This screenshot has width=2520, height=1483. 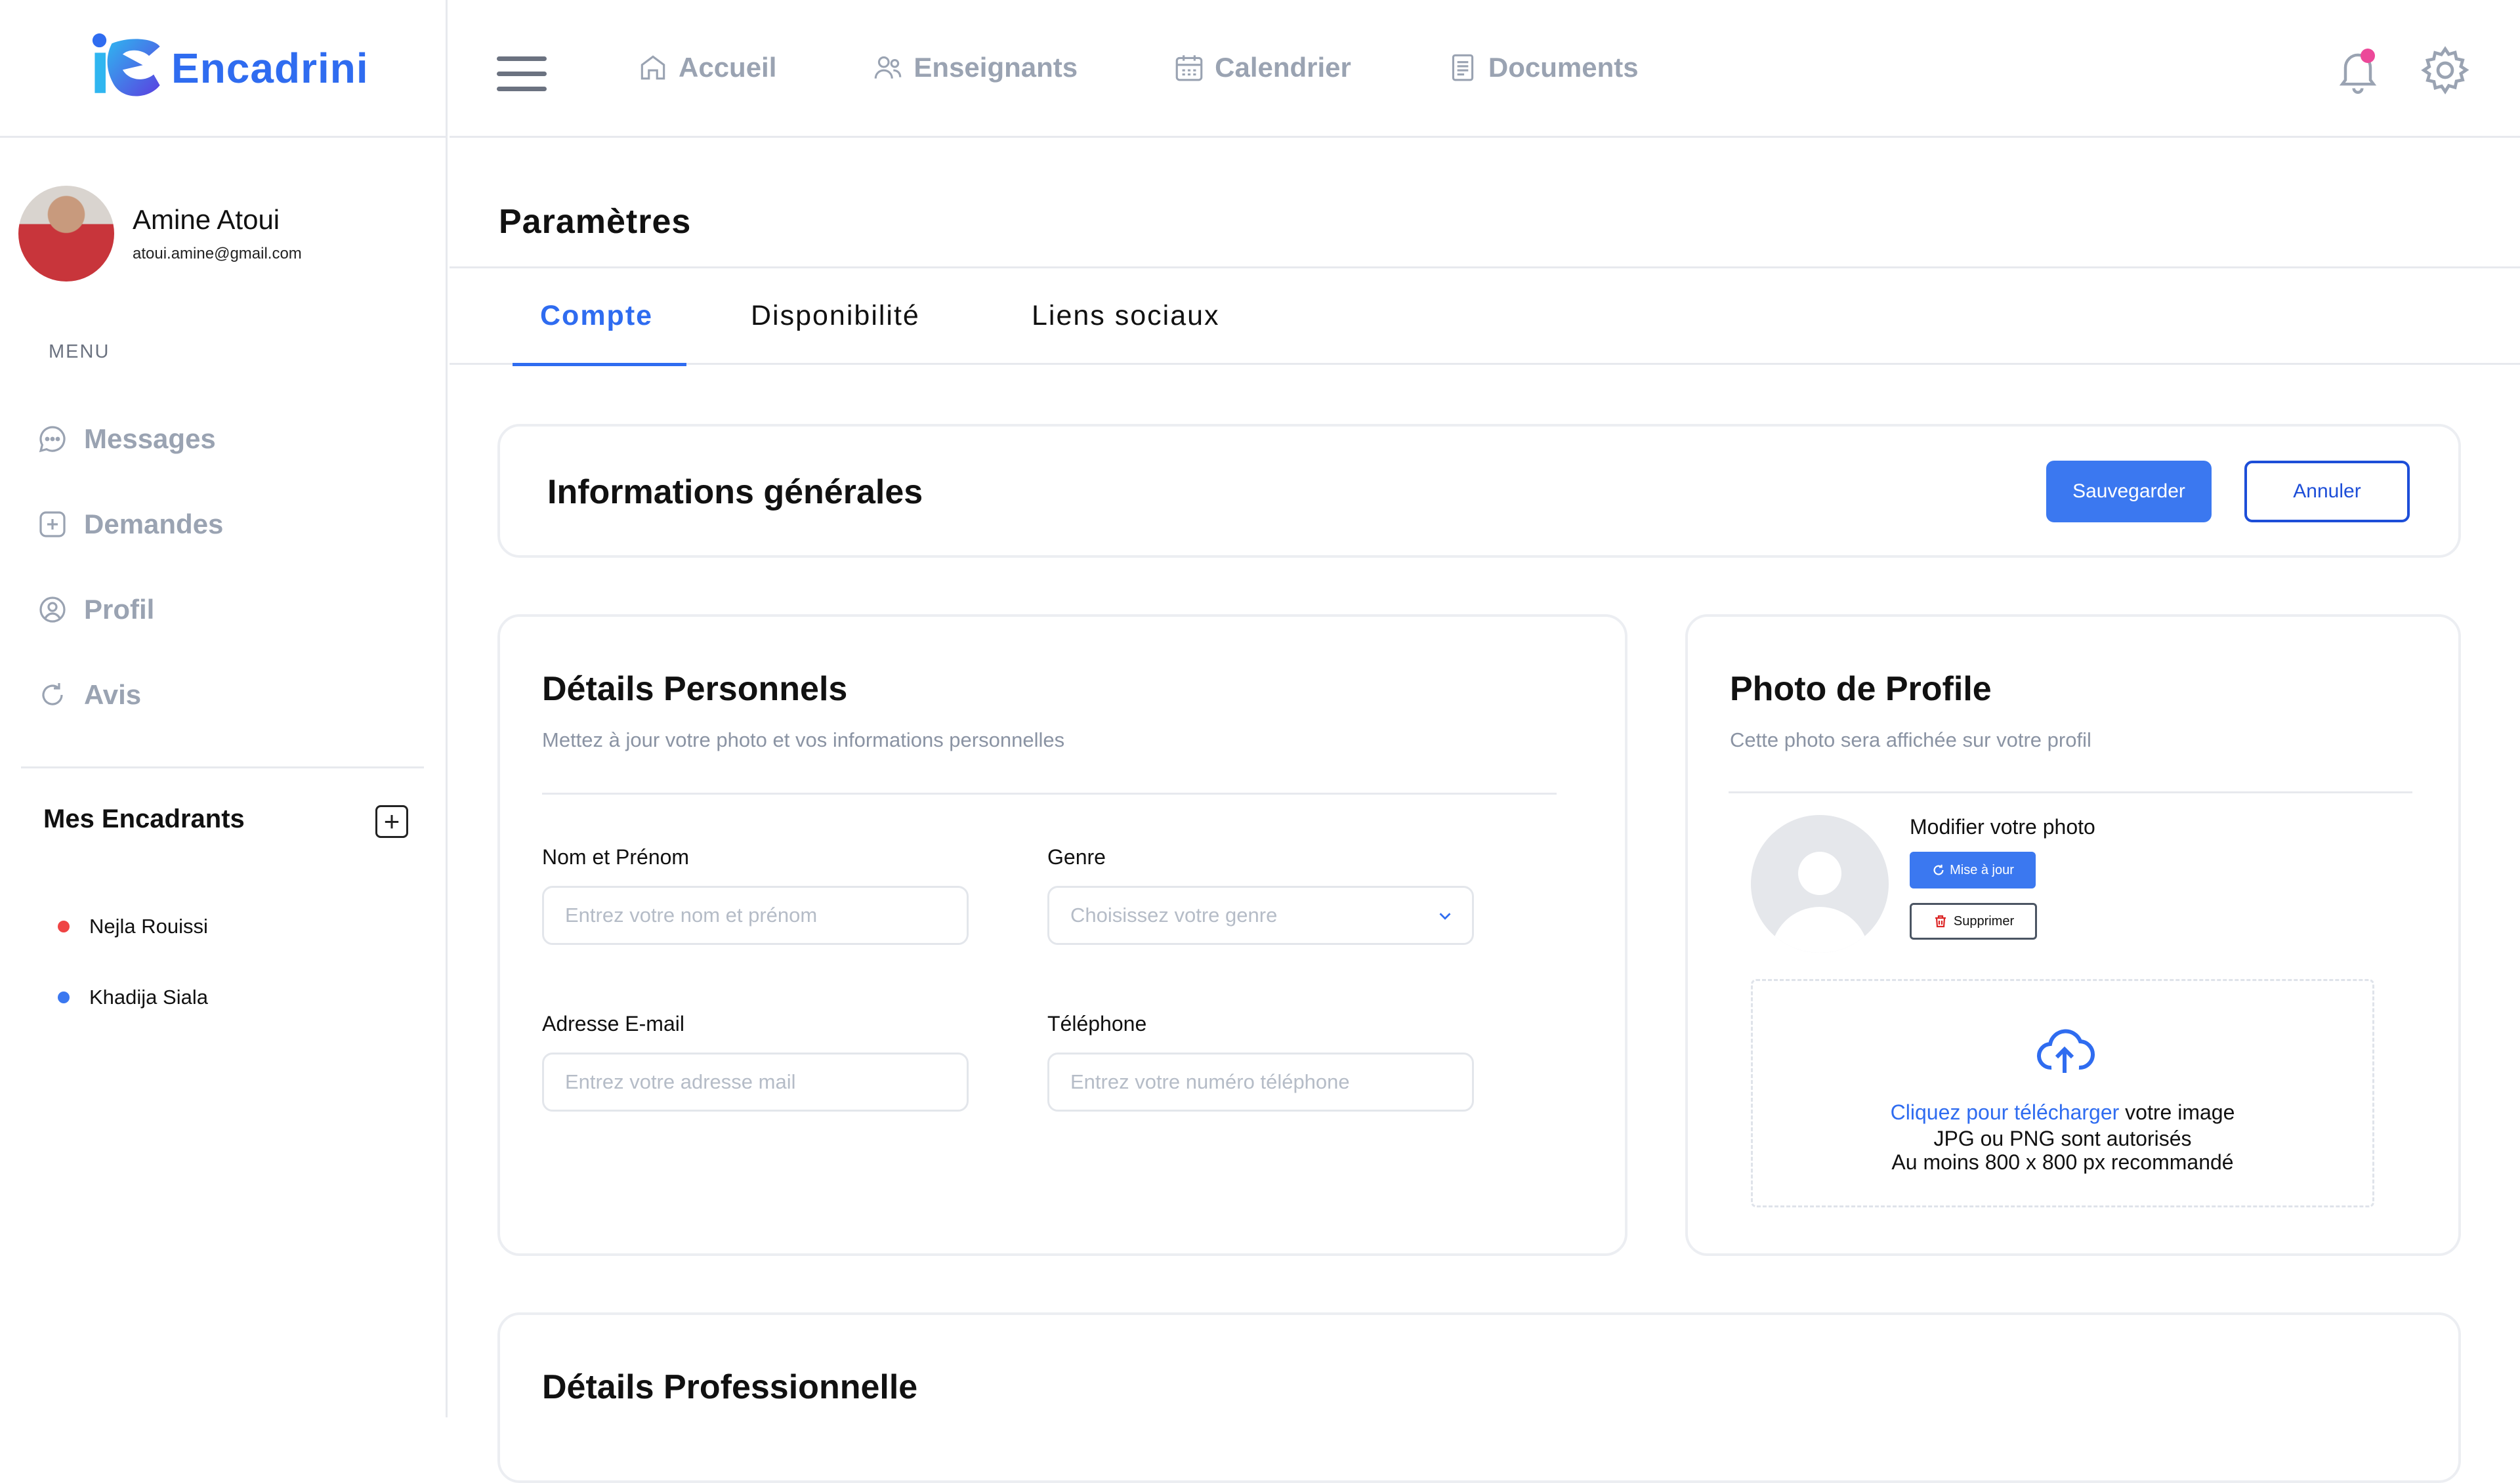 I want to click on sidebar-item-label: Avis, so click(x=113, y=694).